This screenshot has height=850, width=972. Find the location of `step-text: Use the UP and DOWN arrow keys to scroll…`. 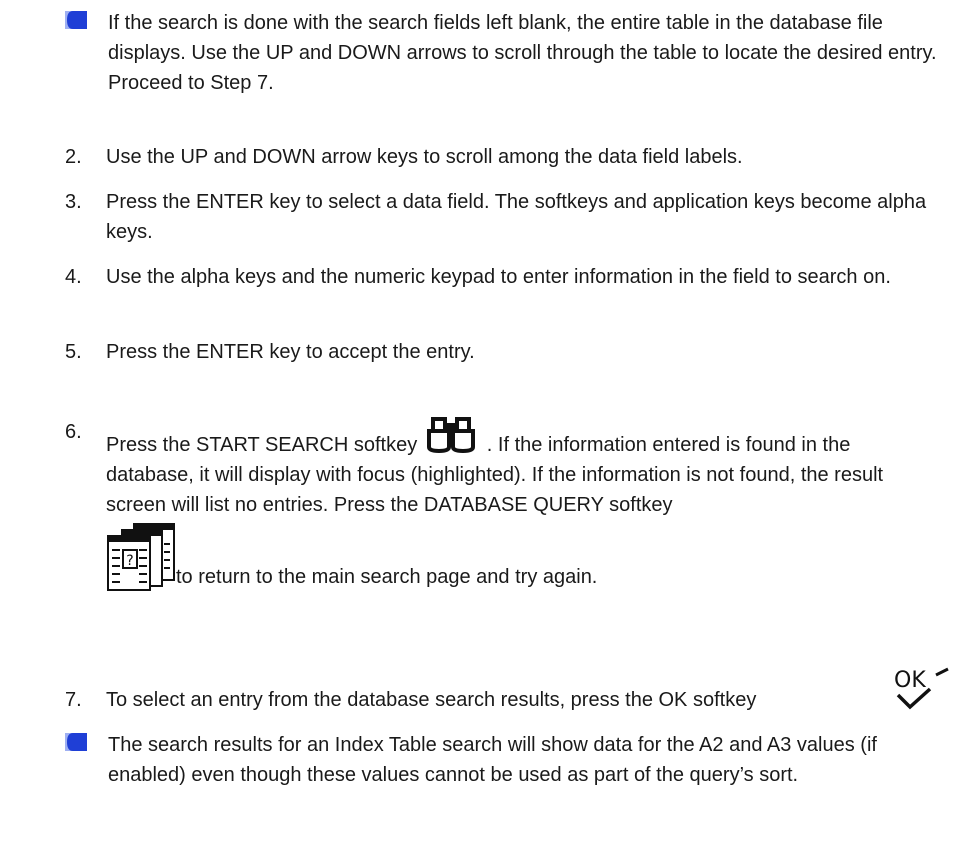

step-text: Use the UP and DOWN arrow keys to scroll… is located at coordinates (424, 157).